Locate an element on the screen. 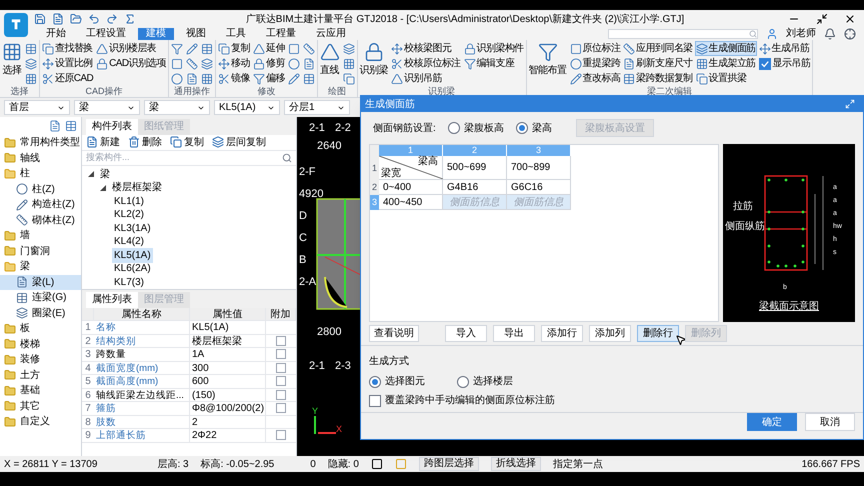  panel-tab: 构件列表 is located at coordinates (112, 126).